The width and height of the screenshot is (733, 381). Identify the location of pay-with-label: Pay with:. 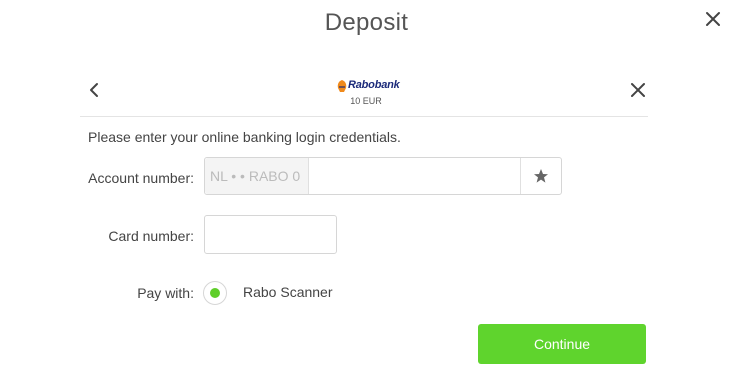
(165, 293).